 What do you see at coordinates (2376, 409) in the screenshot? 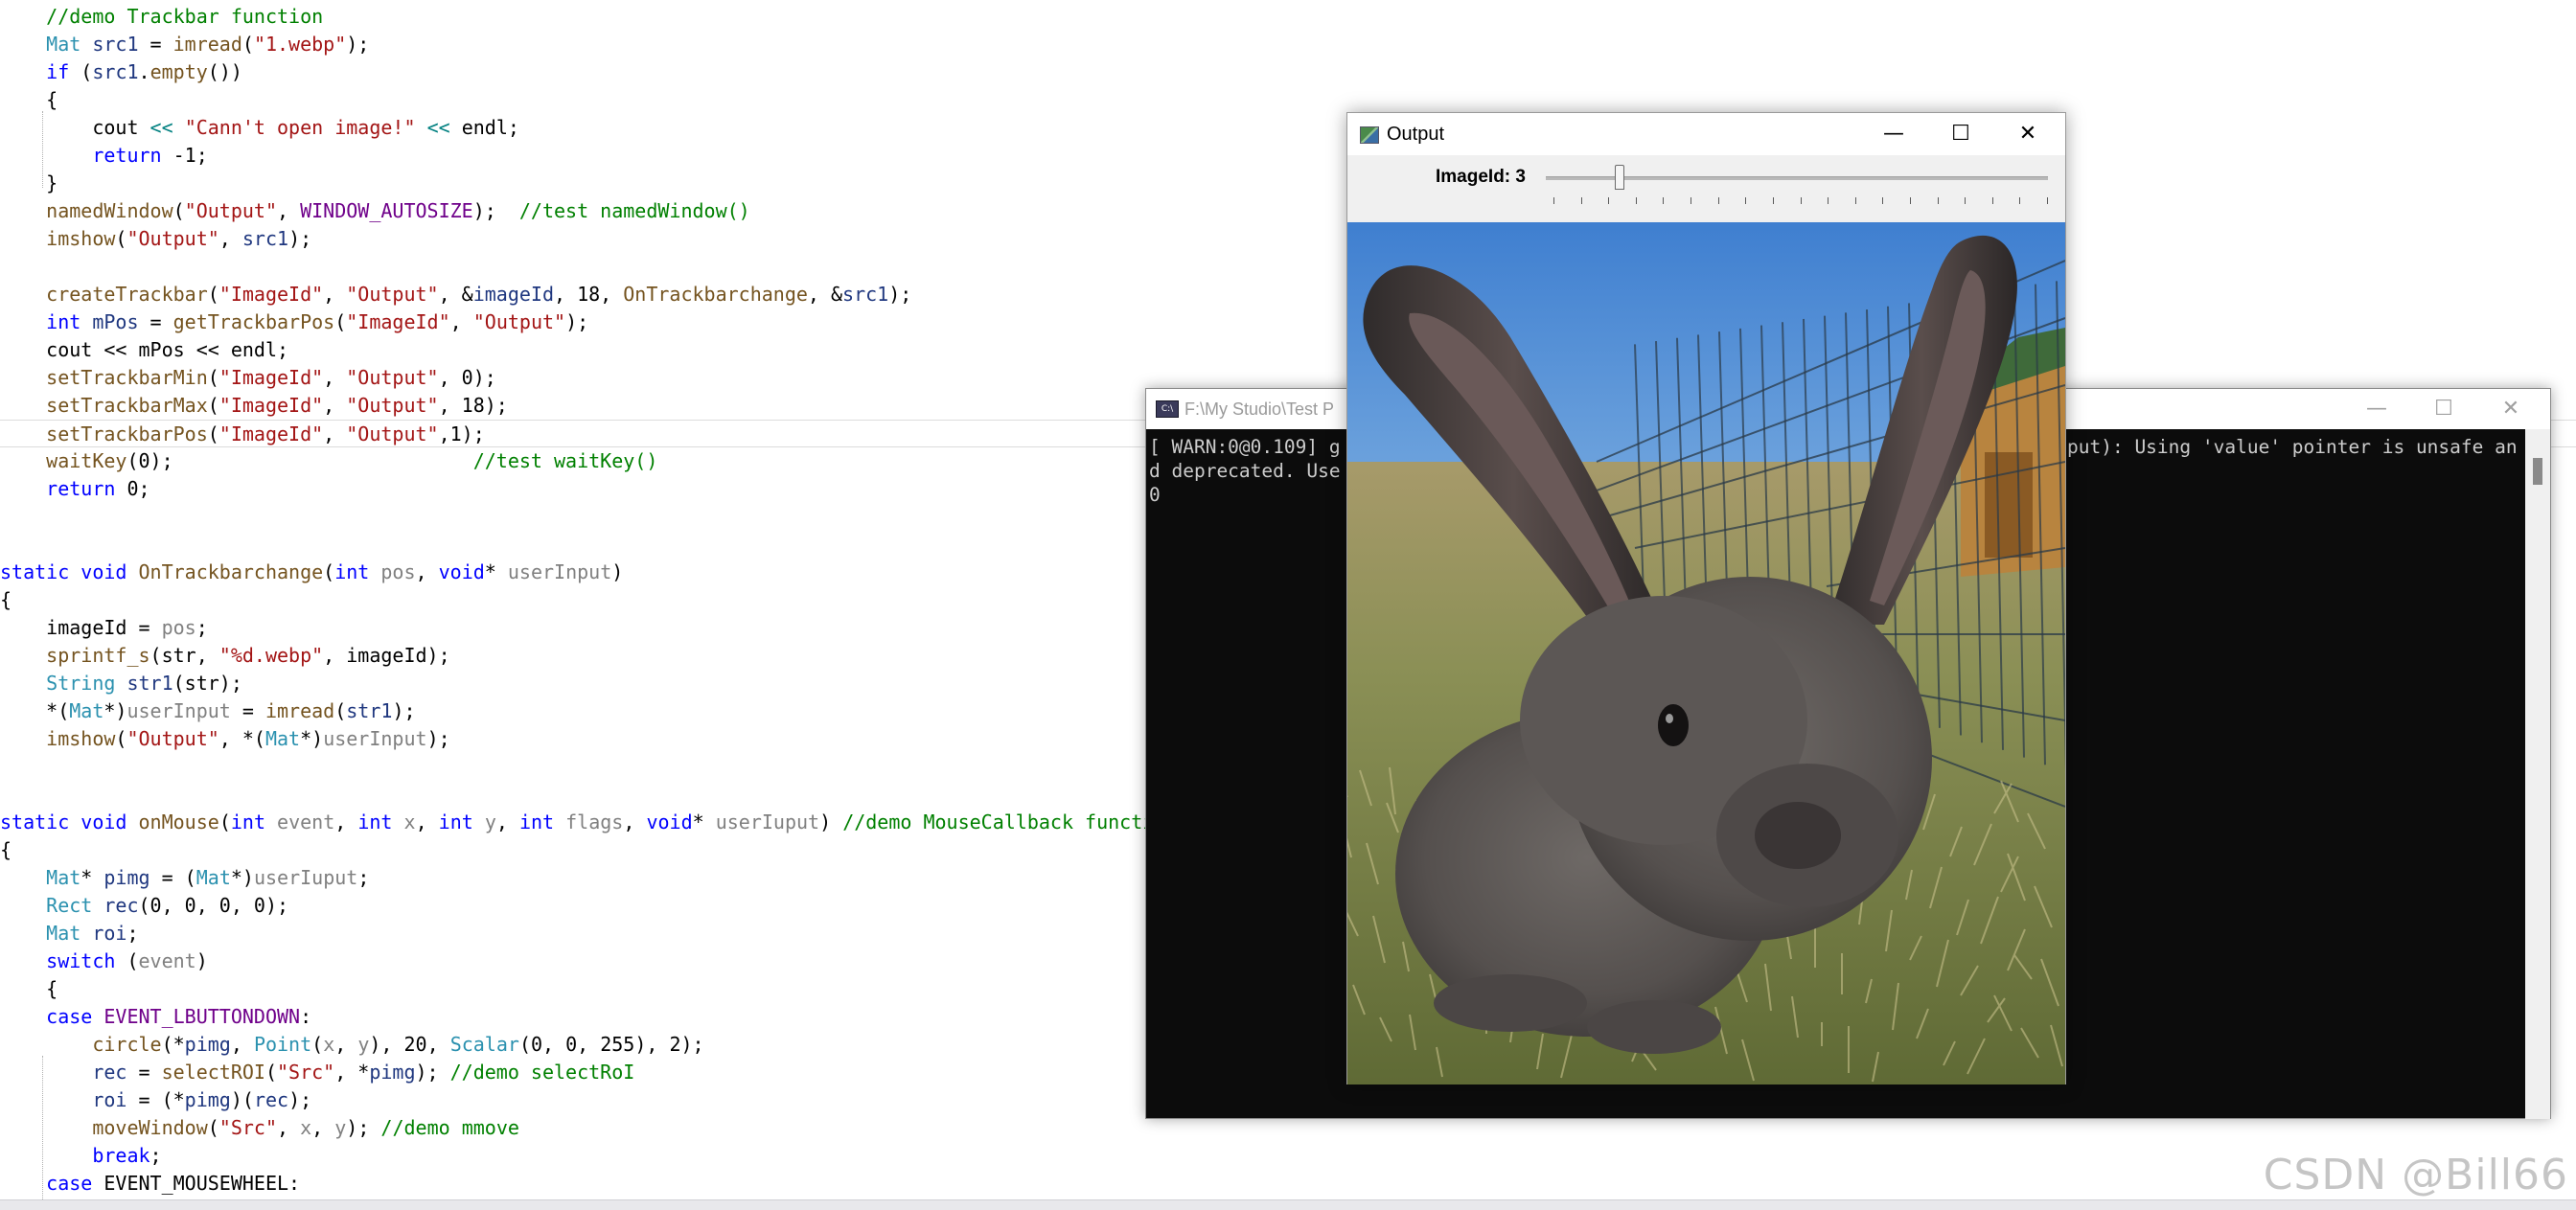
I see `console-minimize-button: —` at bounding box center [2376, 409].